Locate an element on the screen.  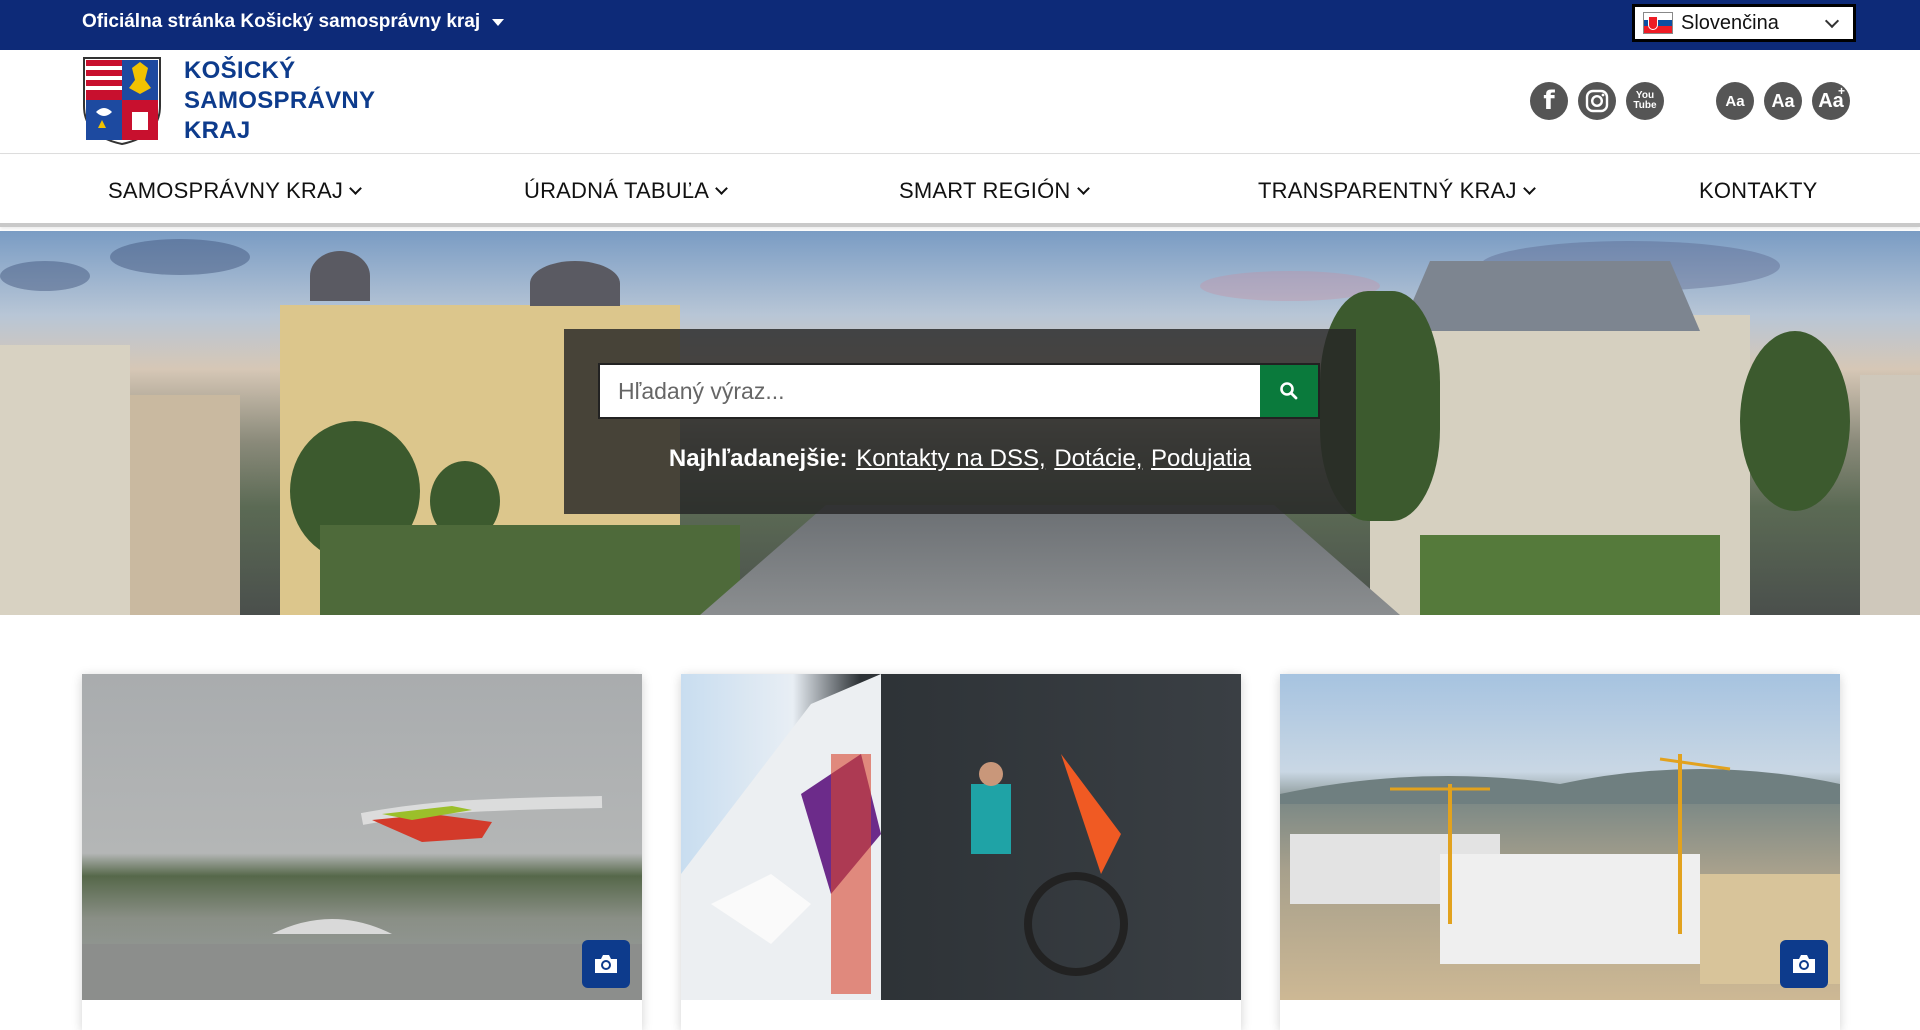
logo-line-3: KRAJ is located at coordinates (217, 130).